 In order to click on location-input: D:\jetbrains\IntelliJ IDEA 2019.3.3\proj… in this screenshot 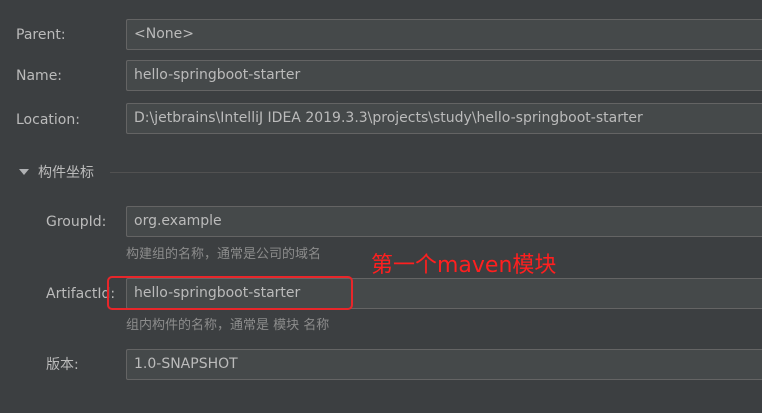, I will do `click(444, 118)`.